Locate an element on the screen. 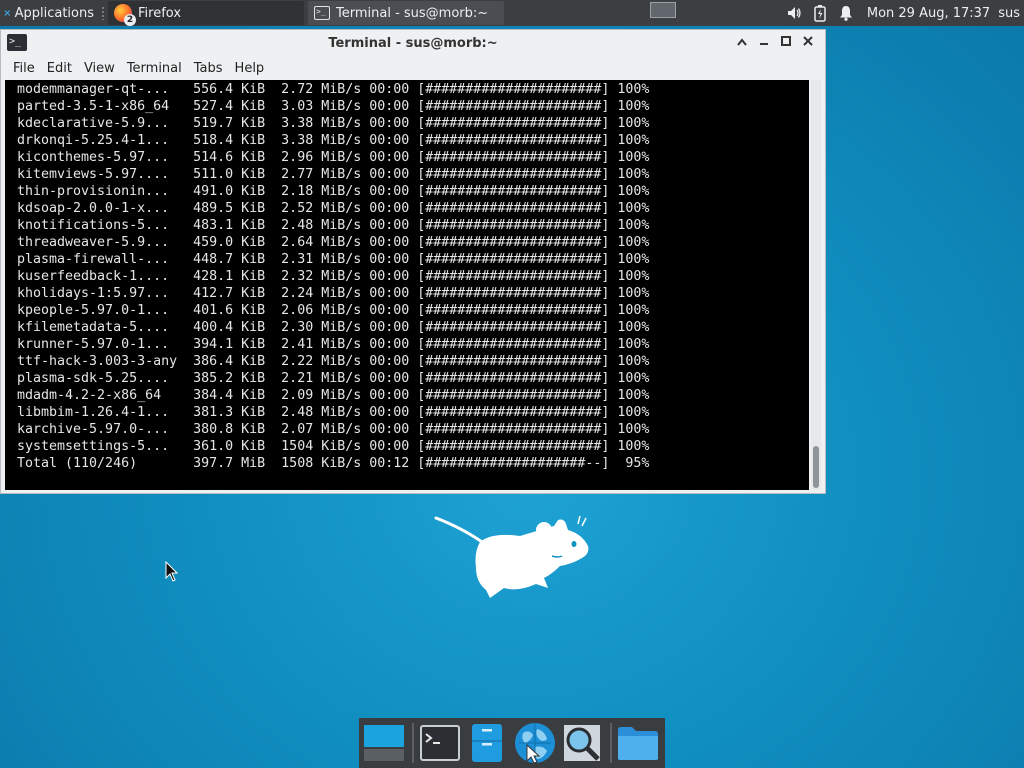 The height and width of the screenshot is (768, 1024). folder-icon is located at coordinates (638, 743).